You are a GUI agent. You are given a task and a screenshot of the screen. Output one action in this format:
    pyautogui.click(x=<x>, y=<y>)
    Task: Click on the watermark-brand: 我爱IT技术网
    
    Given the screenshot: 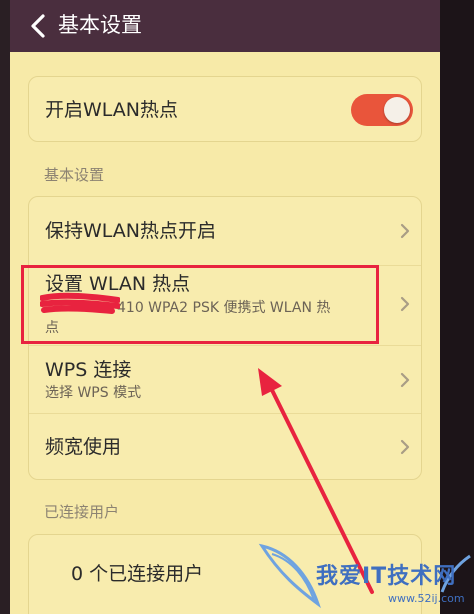 What is the action you would take?
    pyautogui.click(x=386, y=576)
    